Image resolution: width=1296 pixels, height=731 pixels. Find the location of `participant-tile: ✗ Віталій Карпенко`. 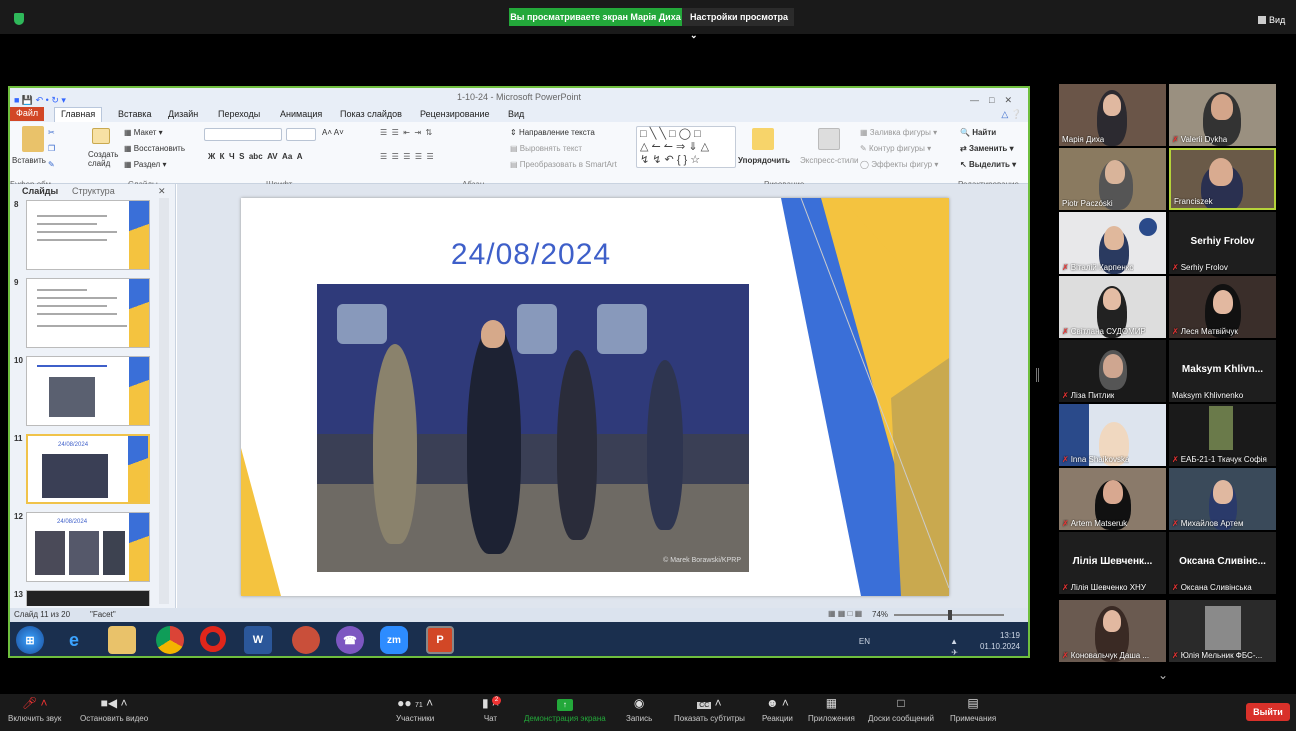

participant-tile: ✗ Віталій Карпенко is located at coordinates (1112, 243).